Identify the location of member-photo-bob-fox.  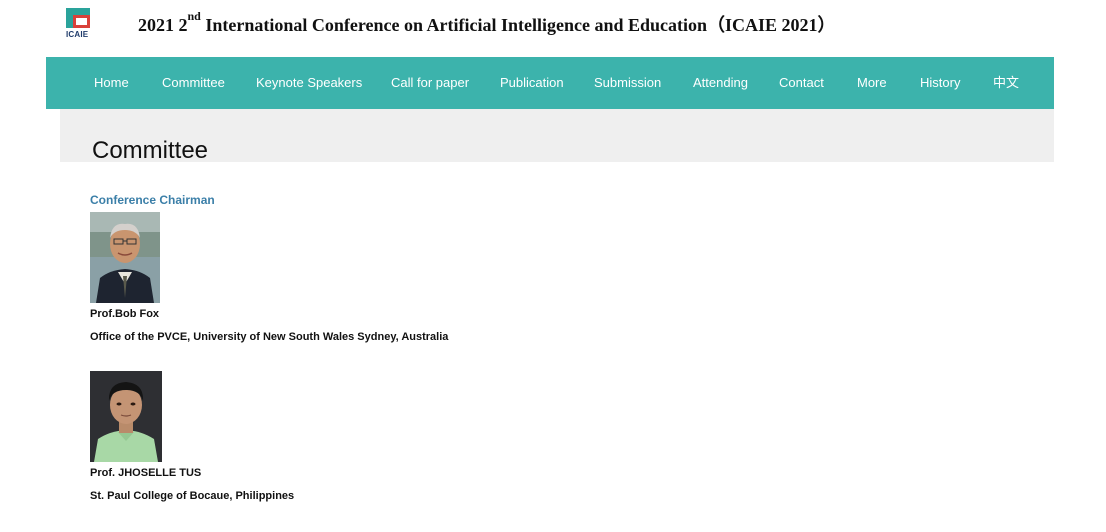
(125, 257).